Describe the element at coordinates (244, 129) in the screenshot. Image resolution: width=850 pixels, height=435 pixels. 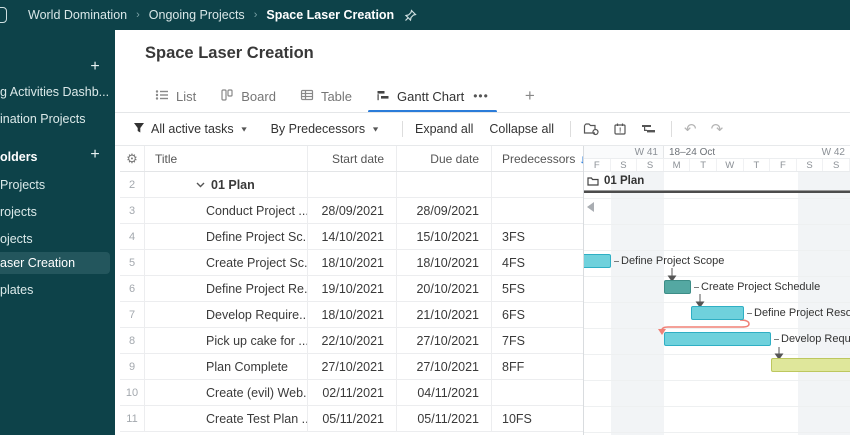
I see `chevron-down-icon: ▼` at that location.